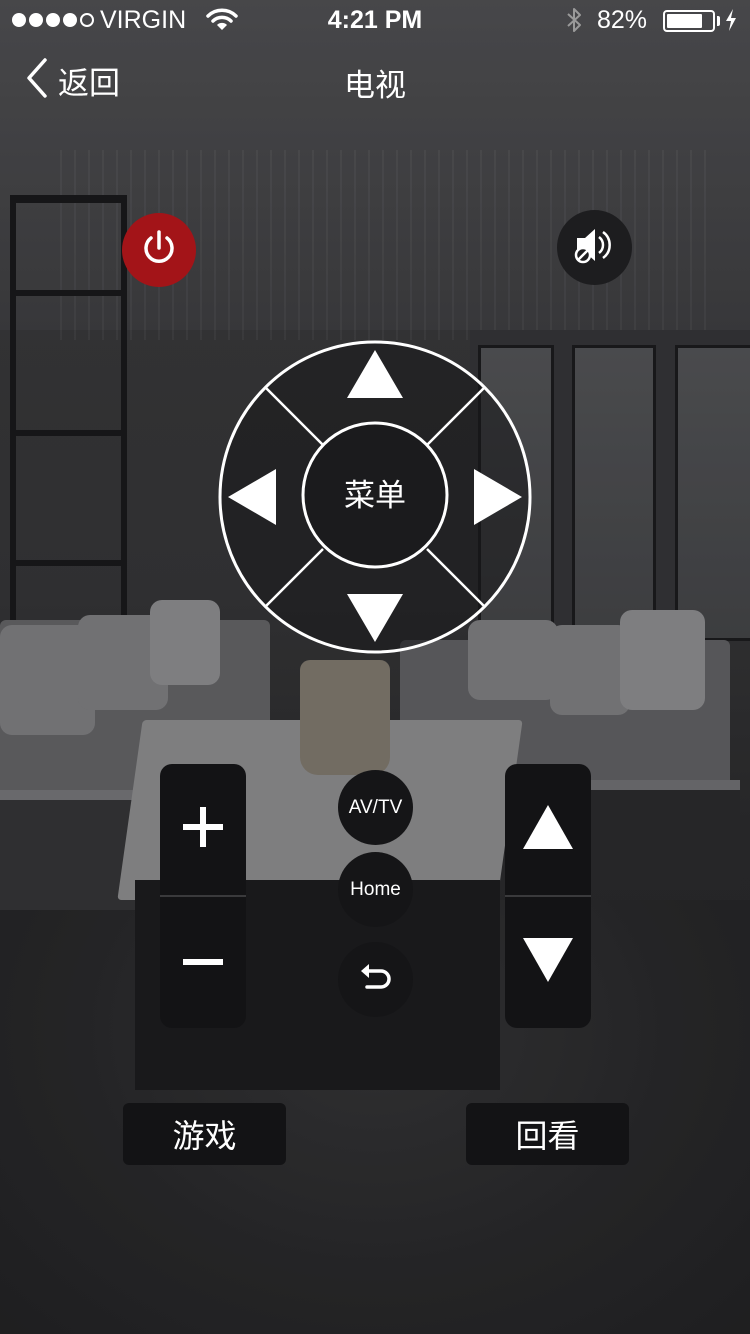 The height and width of the screenshot is (1334, 750). I want to click on page-title: 电视, so click(375, 85).